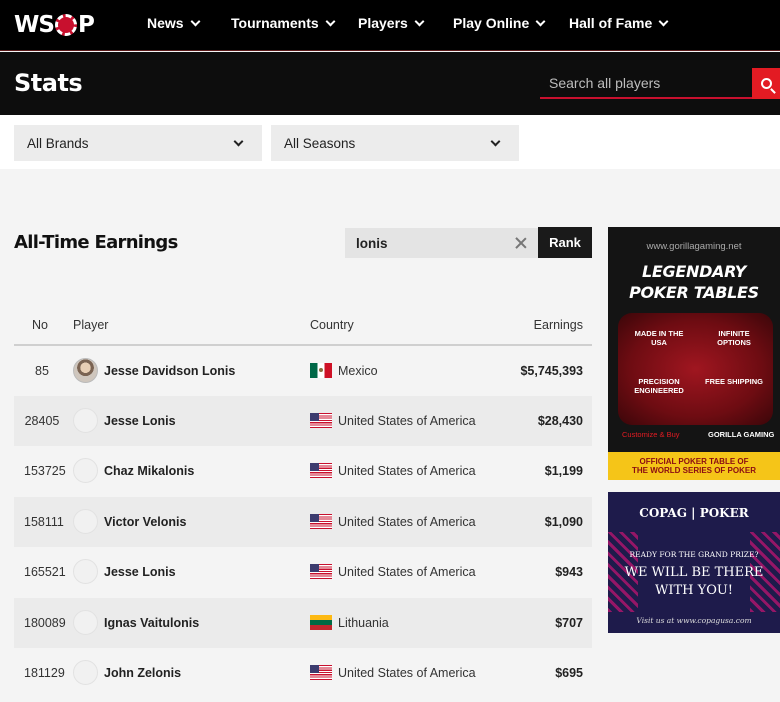 Image resolution: width=780 pixels, height=702 pixels. What do you see at coordinates (558, 325) in the screenshot?
I see `column-earnings: Earnings` at bounding box center [558, 325].